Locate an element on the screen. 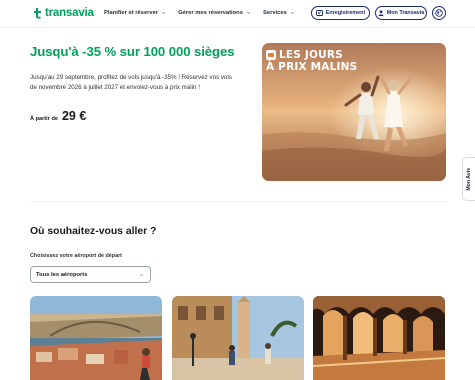 This screenshot has width=475, height=380. plaza-espana-photo is located at coordinates (379, 338).